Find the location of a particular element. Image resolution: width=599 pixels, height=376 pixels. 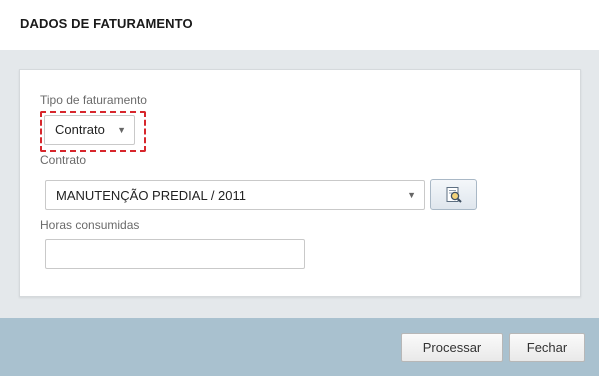

horas-consumidas-label: Horas consumidas is located at coordinates (90, 225).